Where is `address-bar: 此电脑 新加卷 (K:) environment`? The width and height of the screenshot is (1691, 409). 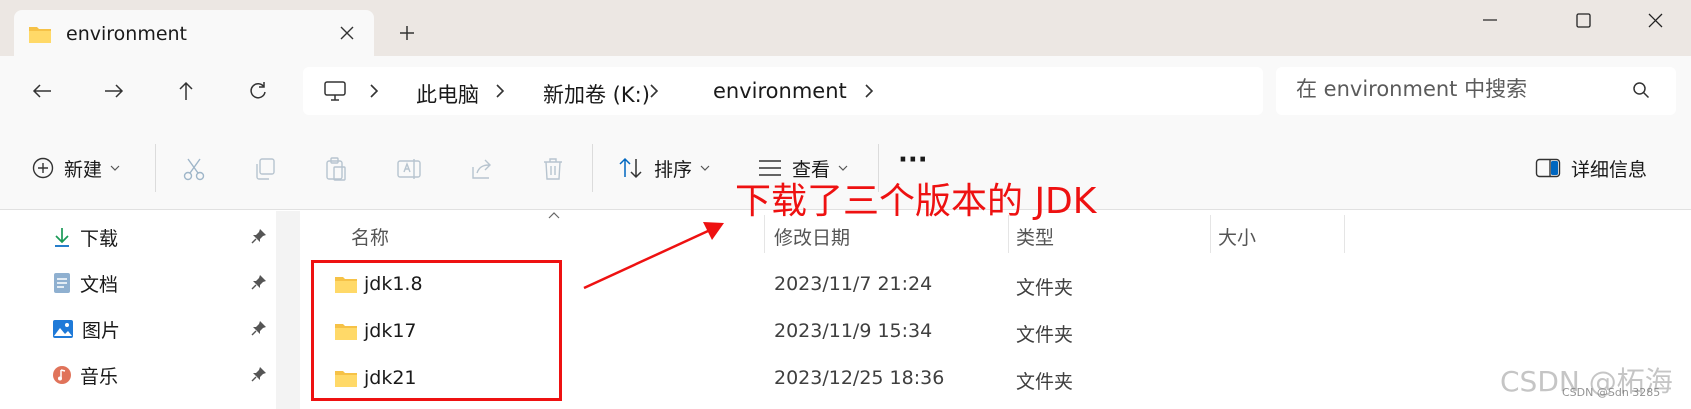 address-bar: 此电脑 新加卷 (K:) environment is located at coordinates (783, 91).